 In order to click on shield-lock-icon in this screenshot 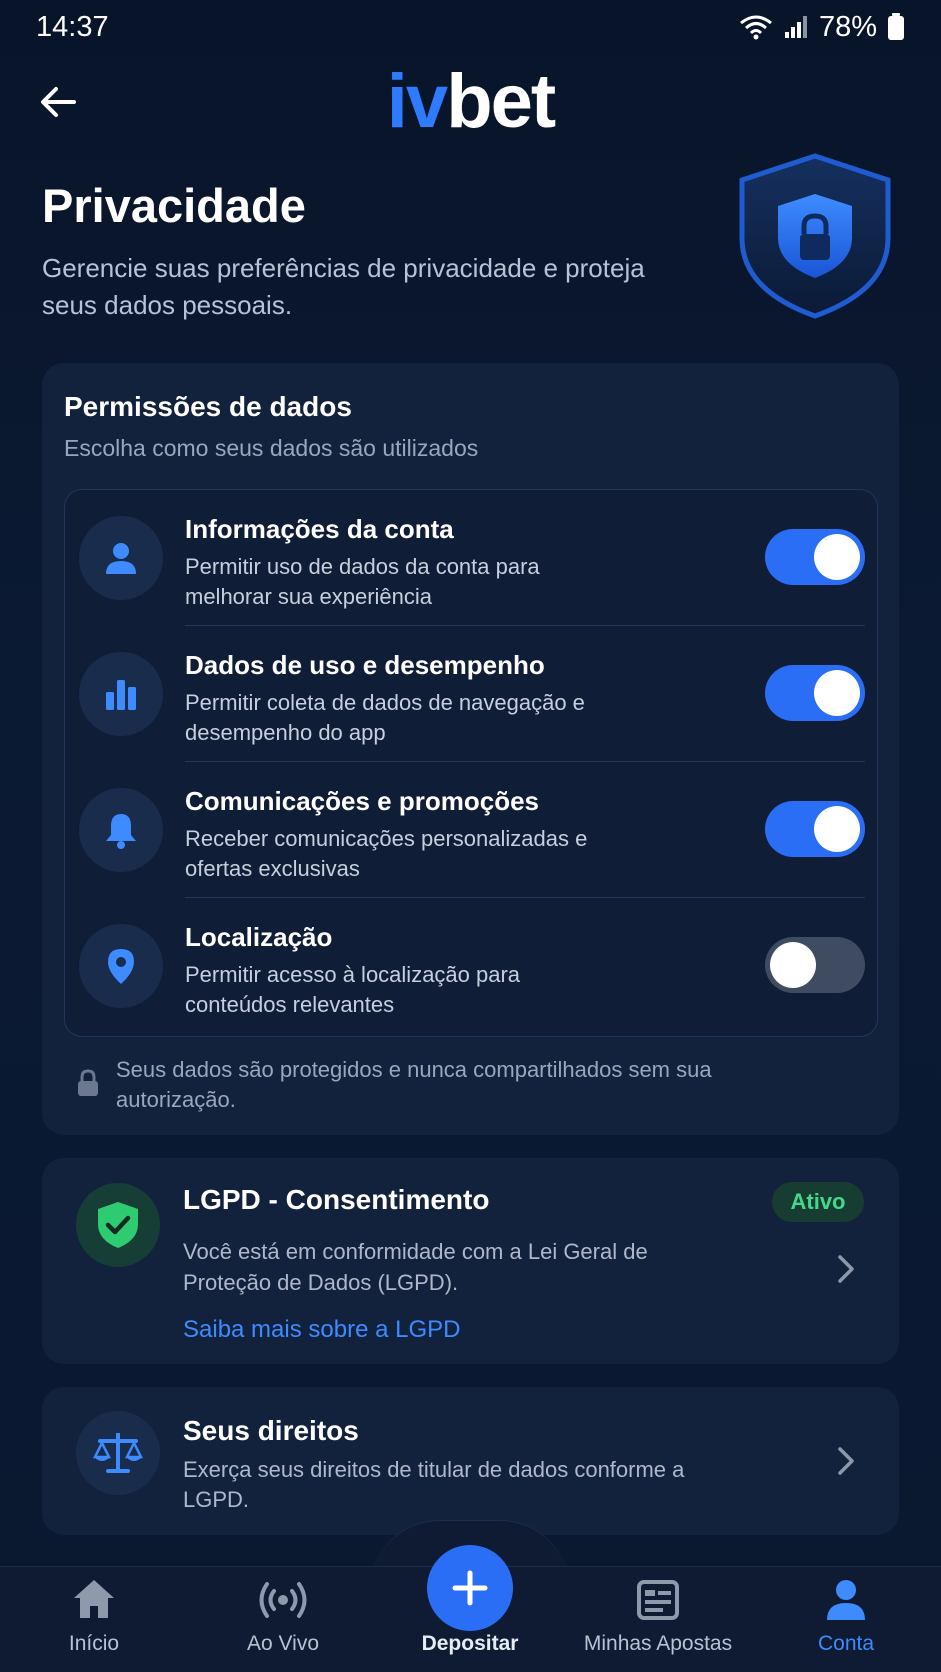, I will do `click(815, 236)`.